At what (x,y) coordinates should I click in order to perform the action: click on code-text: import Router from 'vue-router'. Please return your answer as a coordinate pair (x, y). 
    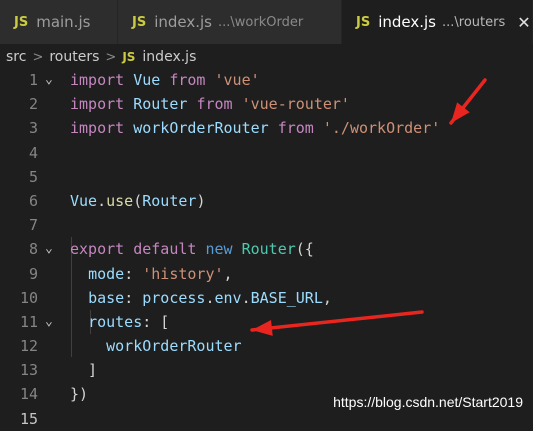
    Looking at the image, I should click on (210, 104).